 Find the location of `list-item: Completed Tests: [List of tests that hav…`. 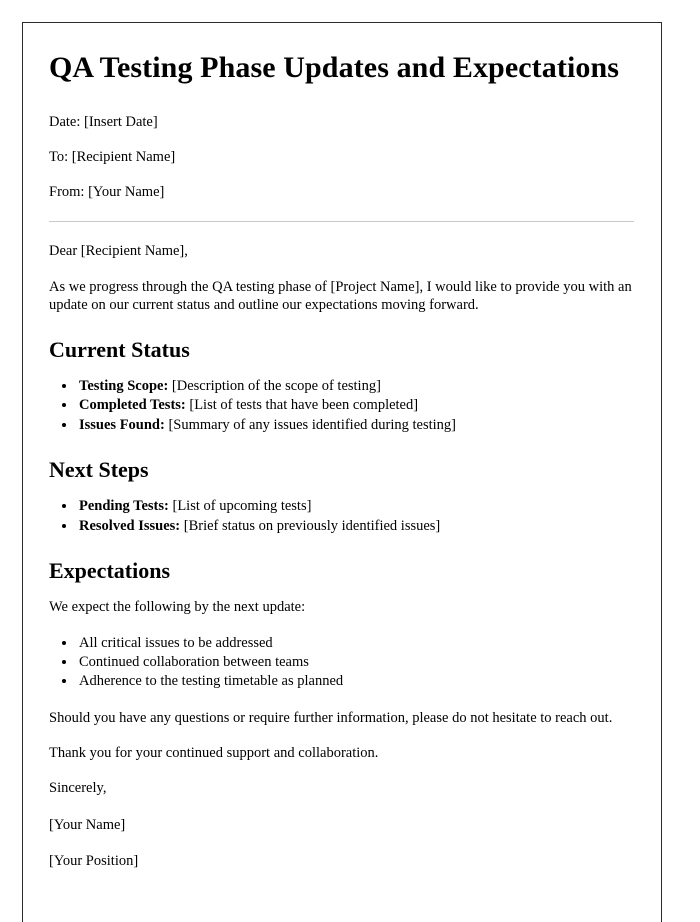

list-item: Completed Tests: [List of tests that hav… is located at coordinates (355, 405).